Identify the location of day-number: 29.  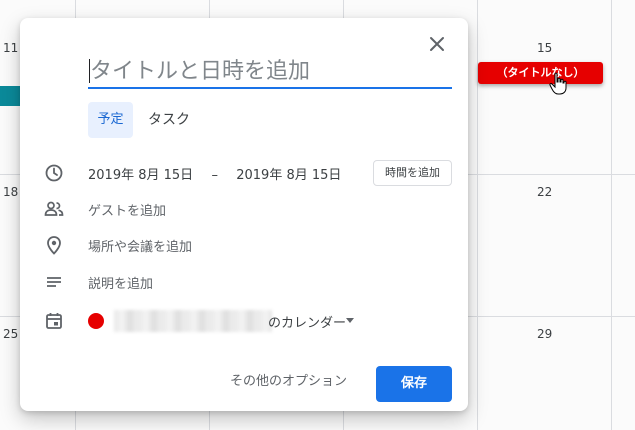
(544, 334).